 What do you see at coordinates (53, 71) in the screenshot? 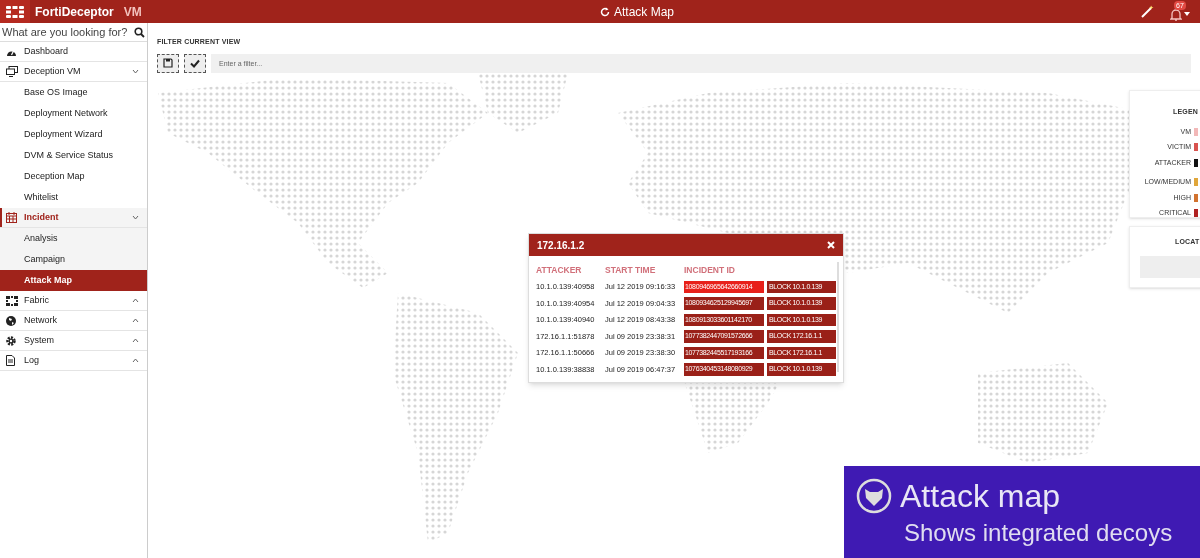
I see `sidebar-item-label: Deception VM` at bounding box center [53, 71].